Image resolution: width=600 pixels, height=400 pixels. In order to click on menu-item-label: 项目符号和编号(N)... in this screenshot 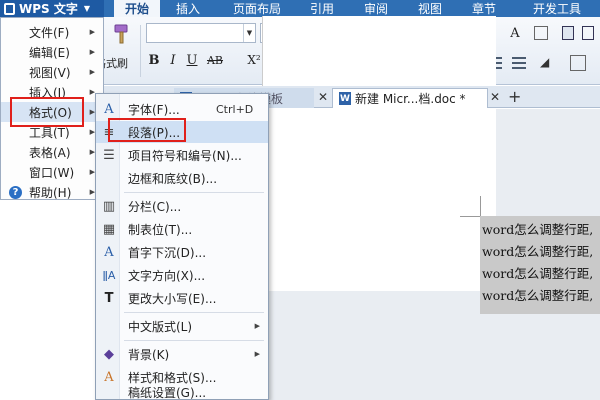, I will do `click(185, 155)`.